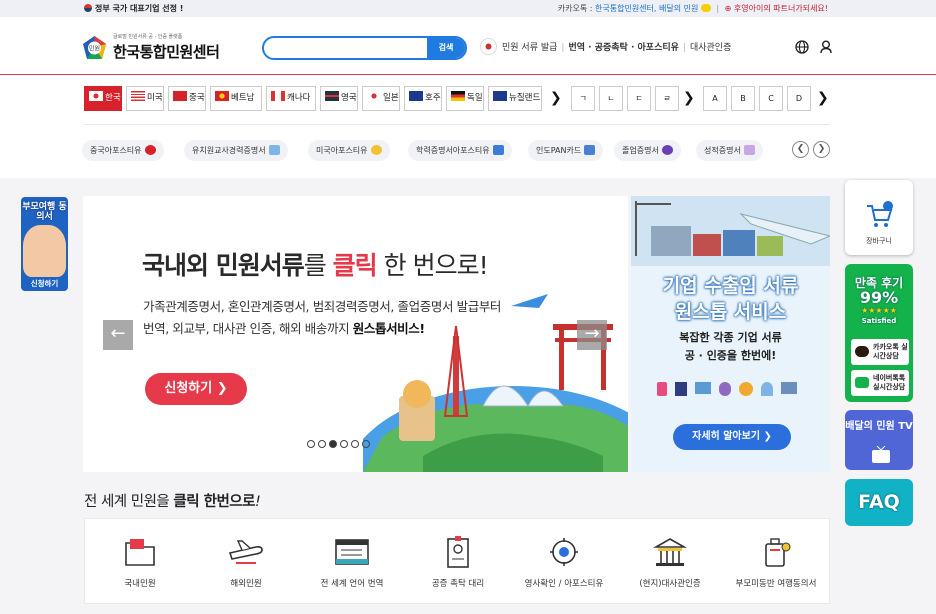  Describe the element at coordinates (730, 231) in the screenshot. I see `port-illustration` at that location.